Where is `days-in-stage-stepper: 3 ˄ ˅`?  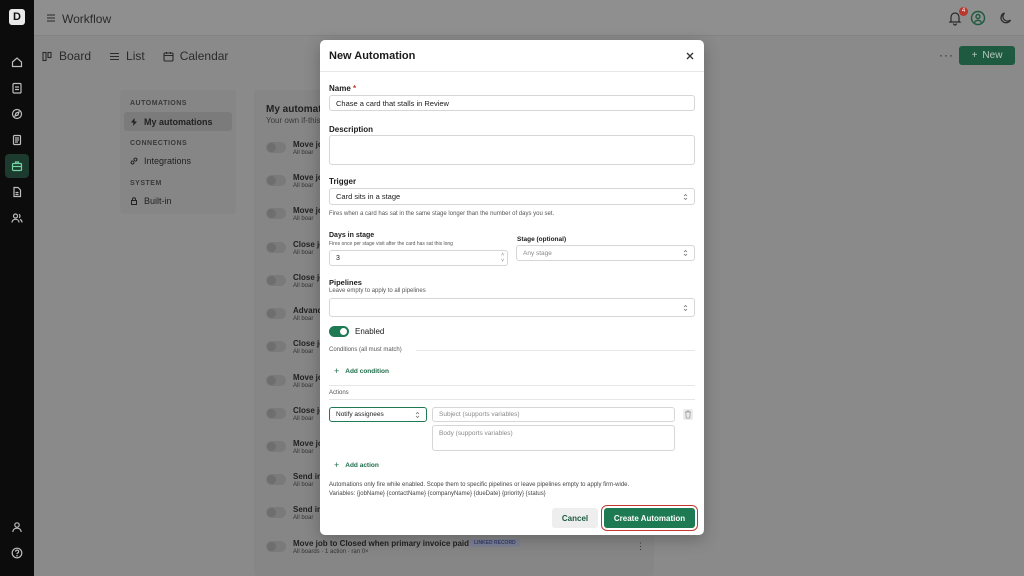 days-in-stage-stepper: 3 ˄ ˅ is located at coordinates (418, 258).